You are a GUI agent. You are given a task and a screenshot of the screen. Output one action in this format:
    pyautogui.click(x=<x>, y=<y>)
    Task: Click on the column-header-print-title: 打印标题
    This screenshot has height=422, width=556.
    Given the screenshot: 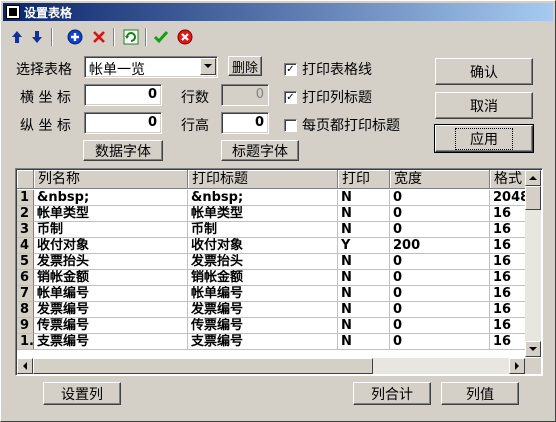 What is the action you would take?
    pyautogui.click(x=263, y=179)
    